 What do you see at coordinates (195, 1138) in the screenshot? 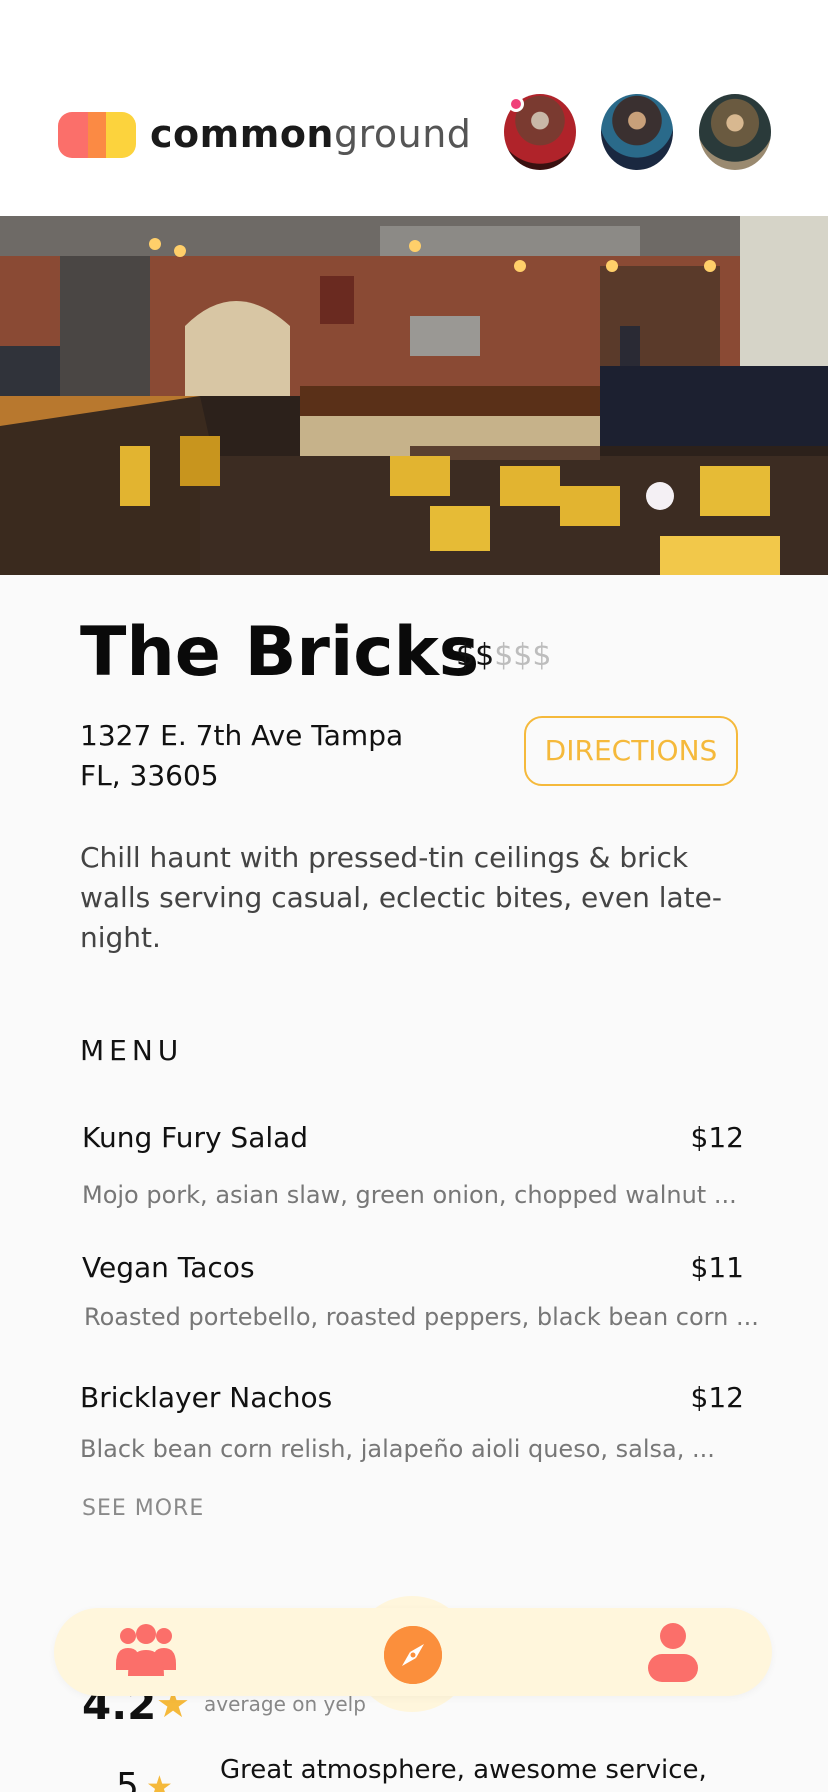
I see `menu-item-name: Kung Fury Salad` at bounding box center [195, 1138].